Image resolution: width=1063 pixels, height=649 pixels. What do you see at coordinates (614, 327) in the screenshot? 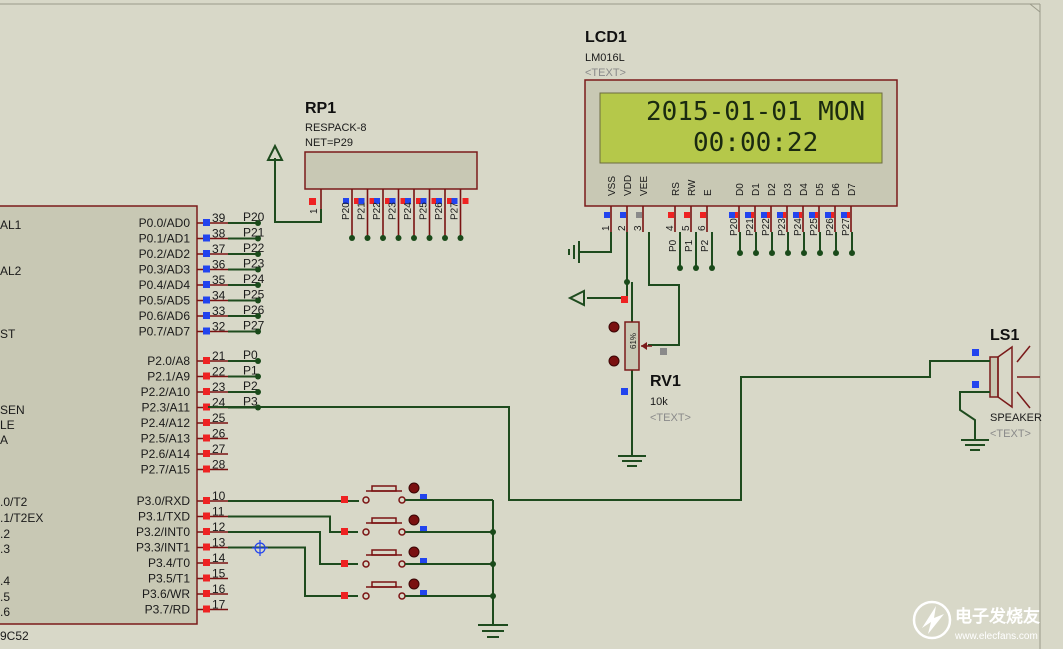
I see `rv1-increase-icon` at bounding box center [614, 327].